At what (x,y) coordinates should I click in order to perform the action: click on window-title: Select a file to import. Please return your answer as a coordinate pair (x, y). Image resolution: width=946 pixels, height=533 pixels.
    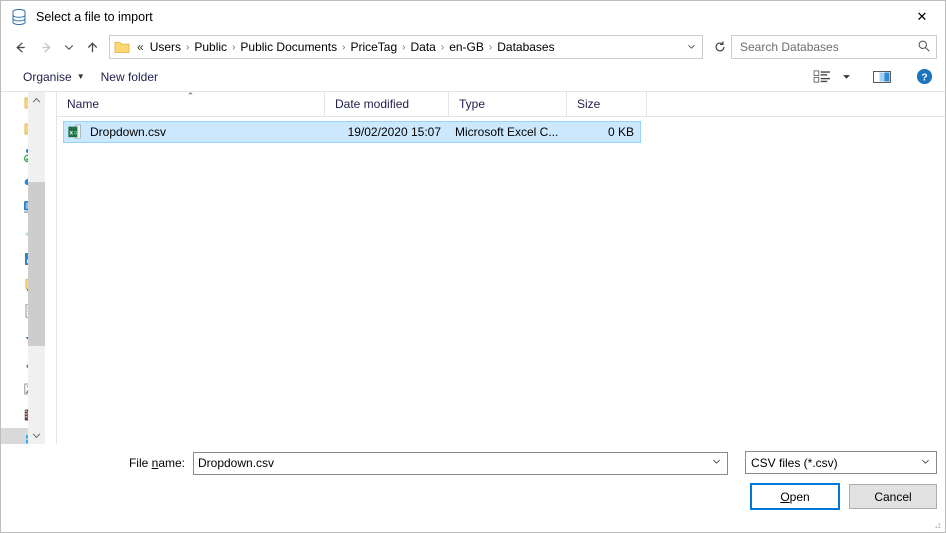
    Looking at the image, I should click on (94, 16).